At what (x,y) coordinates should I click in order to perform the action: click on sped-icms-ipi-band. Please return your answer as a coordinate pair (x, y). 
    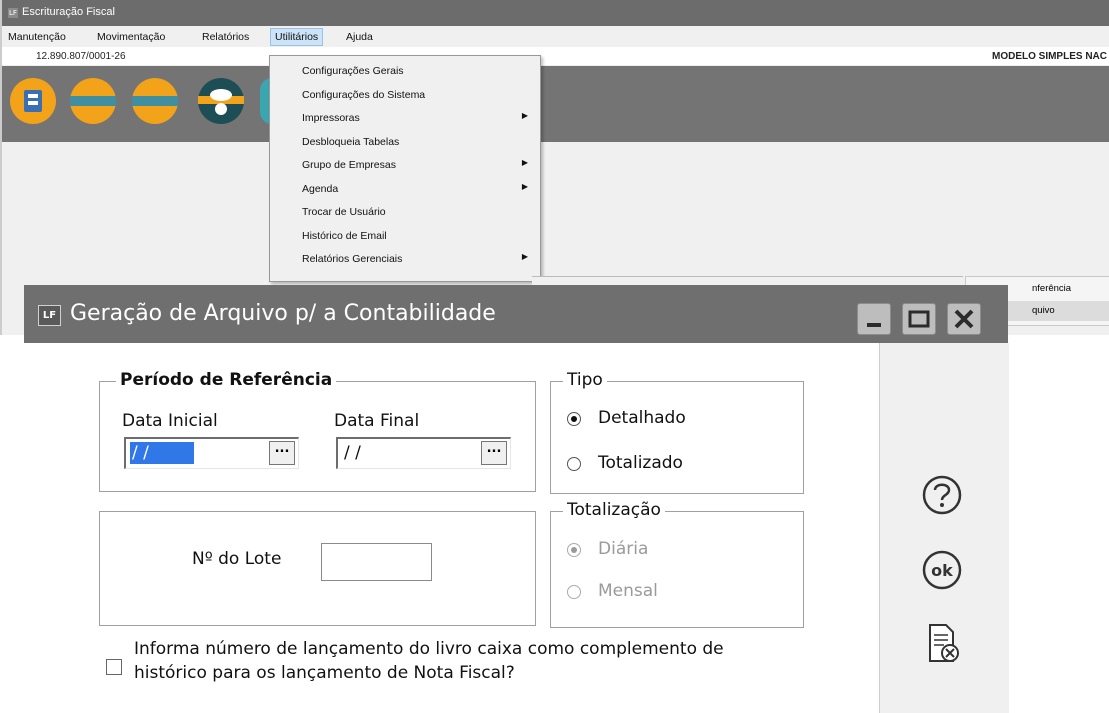
    Looking at the image, I should click on (155, 101).